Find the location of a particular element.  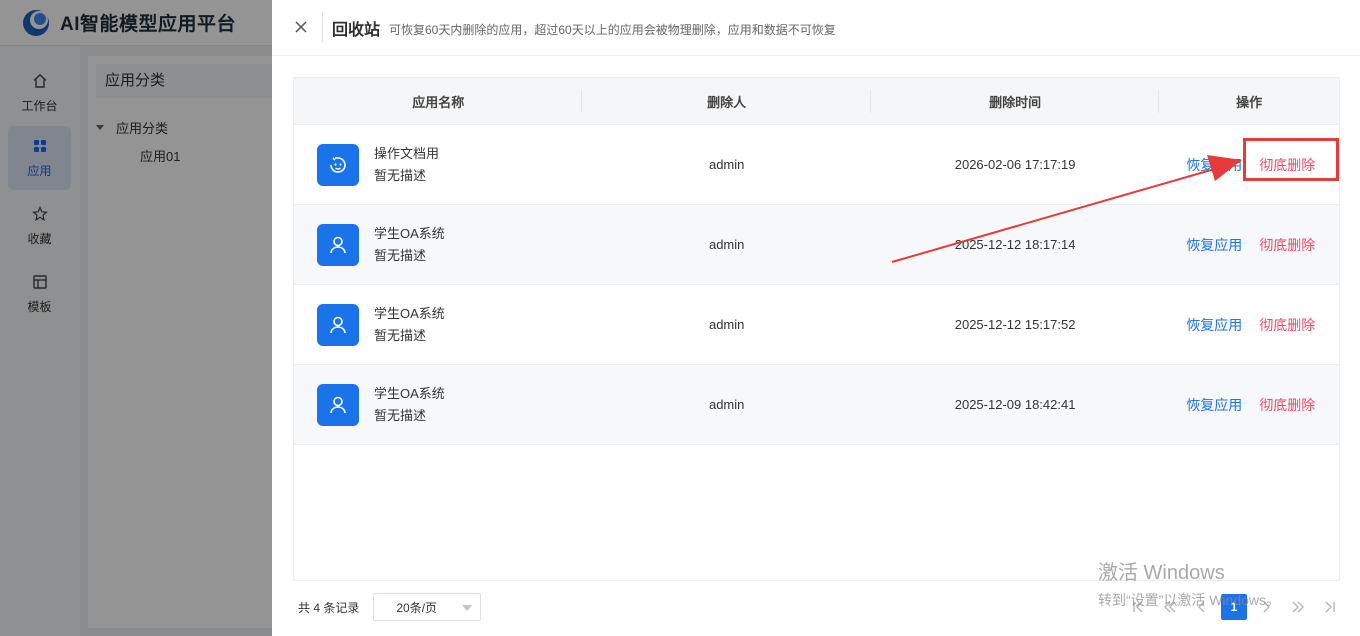

table-header: 应用名称 删除人 删除时间 操作 is located at coordinates (816, 101).